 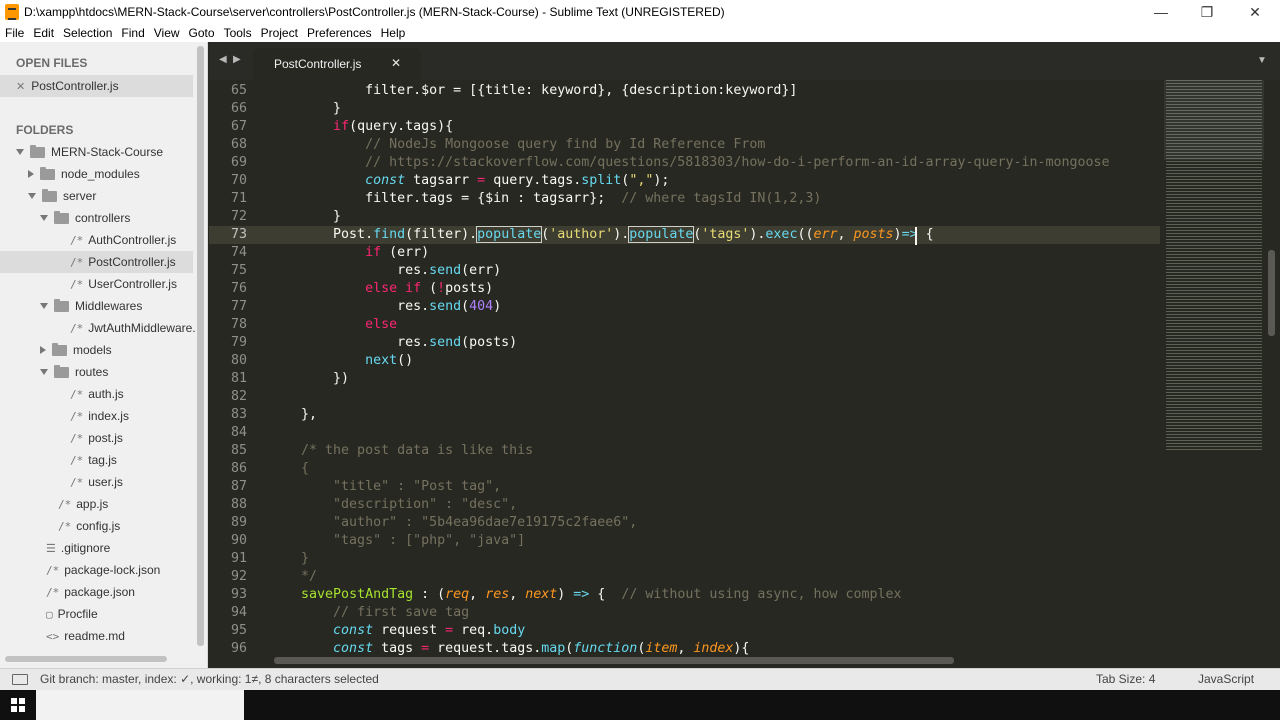 What do you see at coordinates (87, 33) in the screenshot?
I see `menu-selection: Selection` at bounding box center [87, 33].